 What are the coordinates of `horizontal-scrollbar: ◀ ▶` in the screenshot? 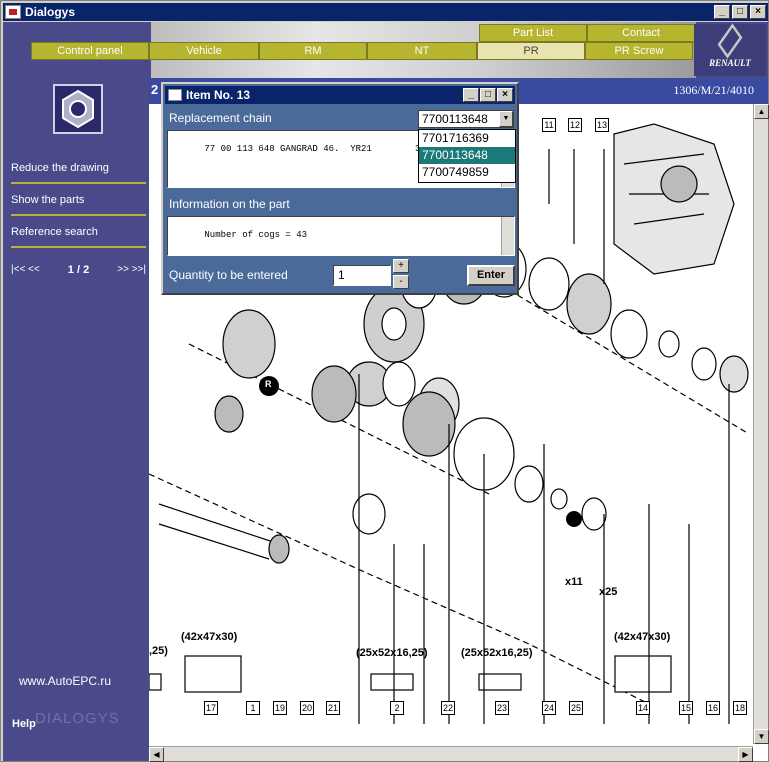 It's located at (451, 754).